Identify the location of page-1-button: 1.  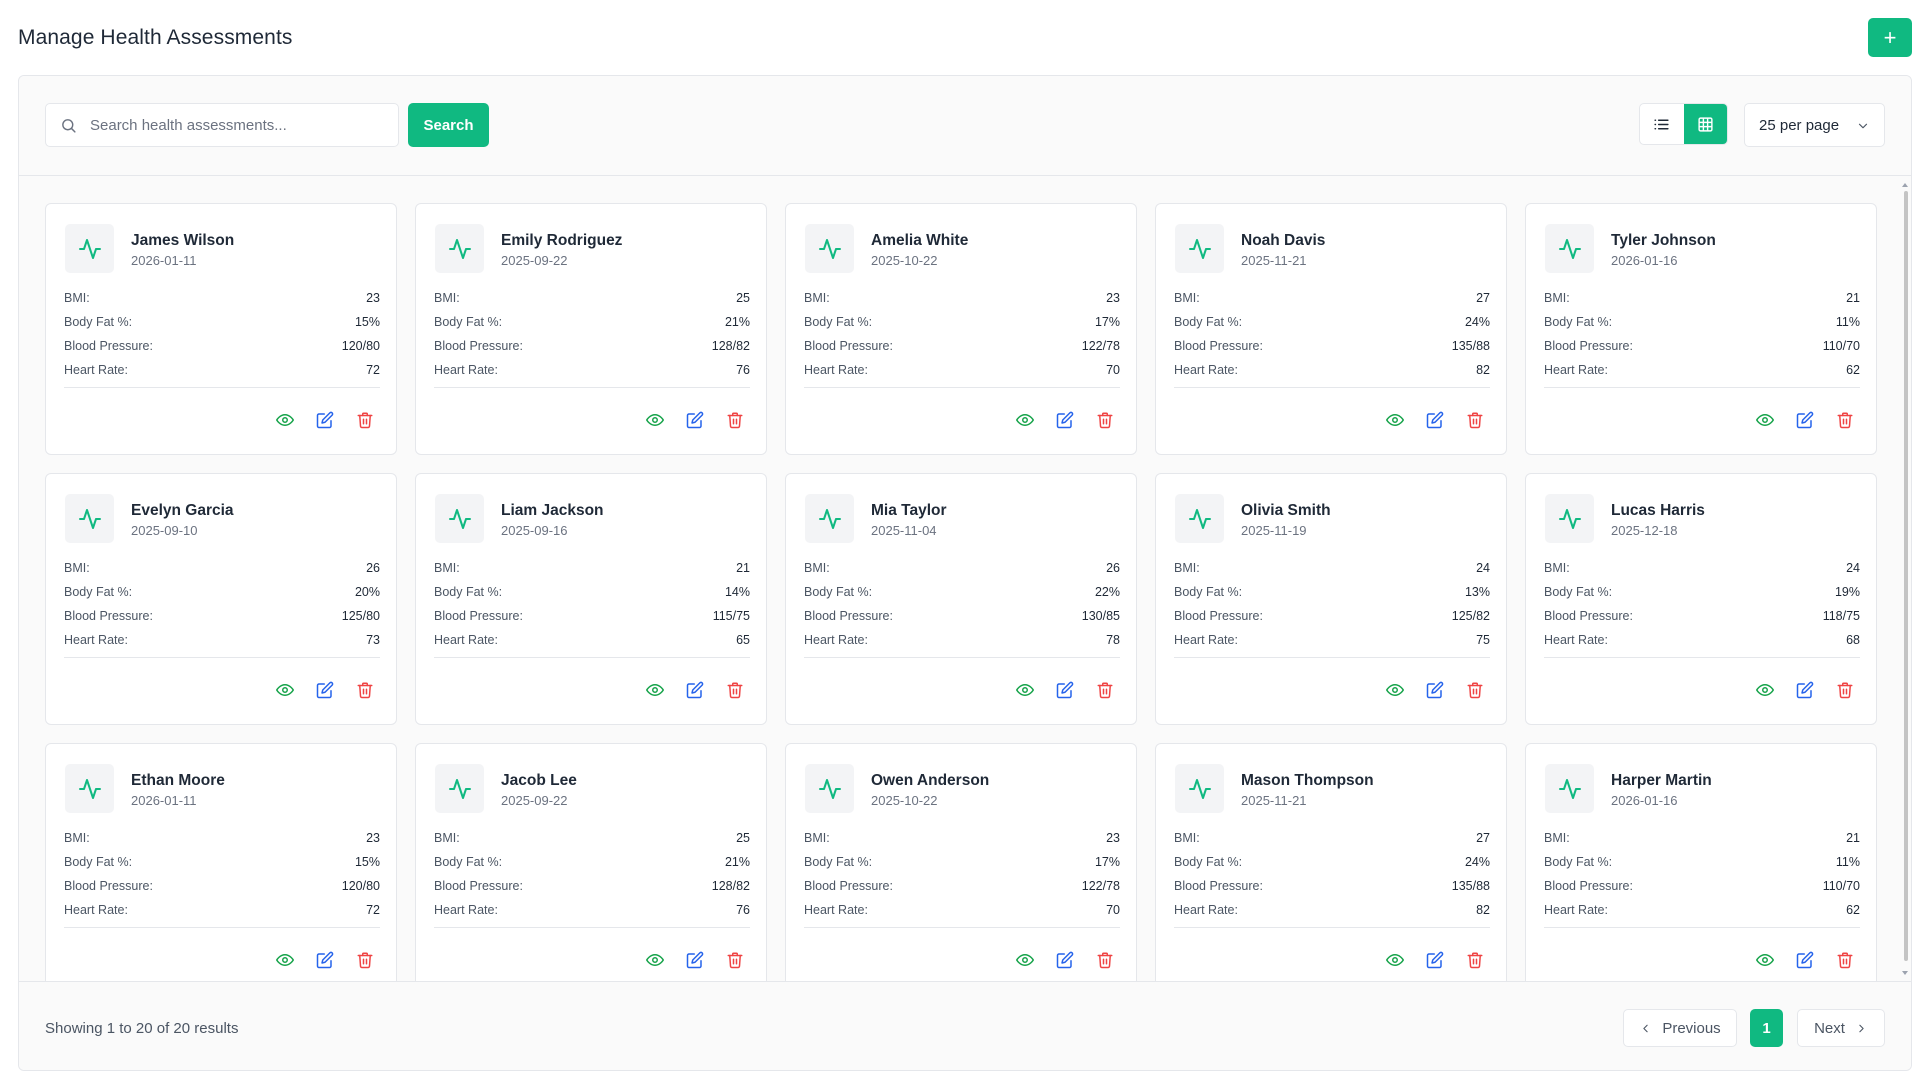
(1766, 1028).